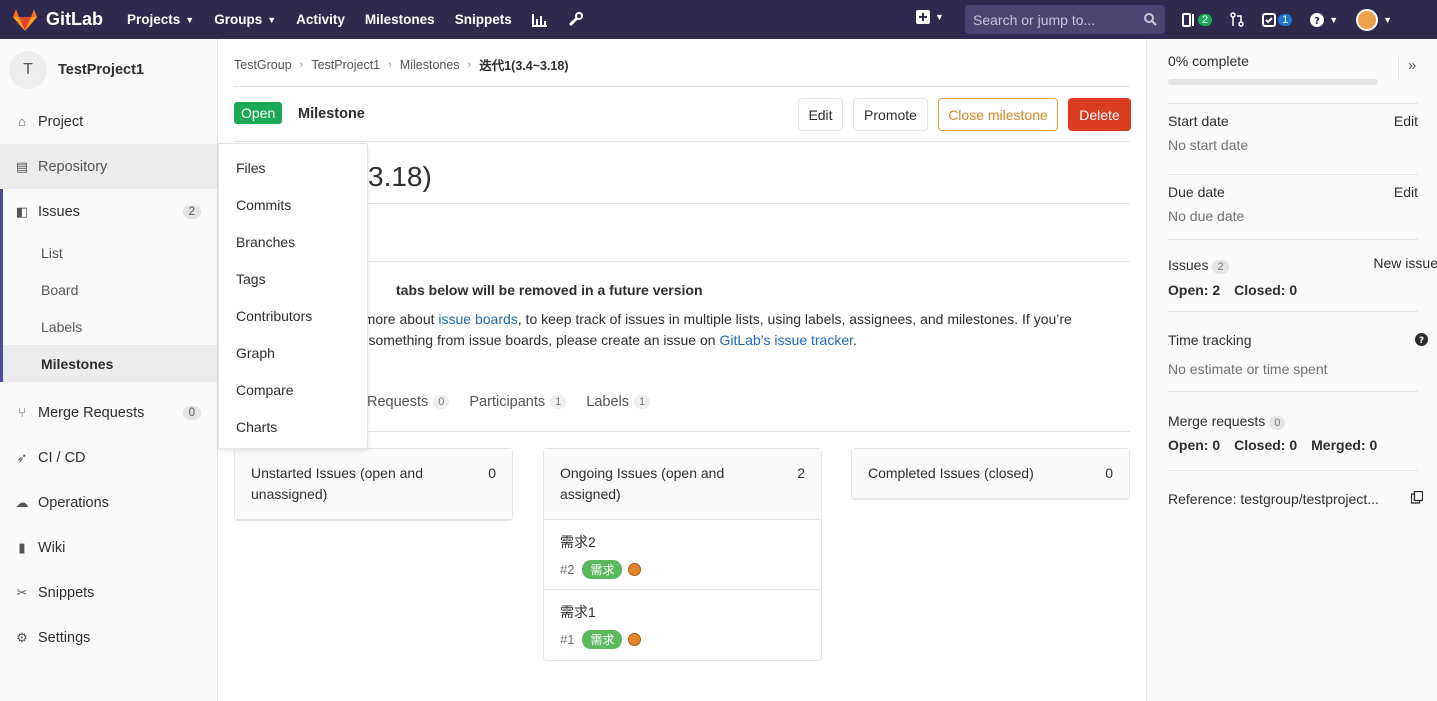 This screenshot has width=1437, height=701. Describe the element at coordinates (1208, 145) in the screenshot. I see `start-date-value: No start date` at that location.